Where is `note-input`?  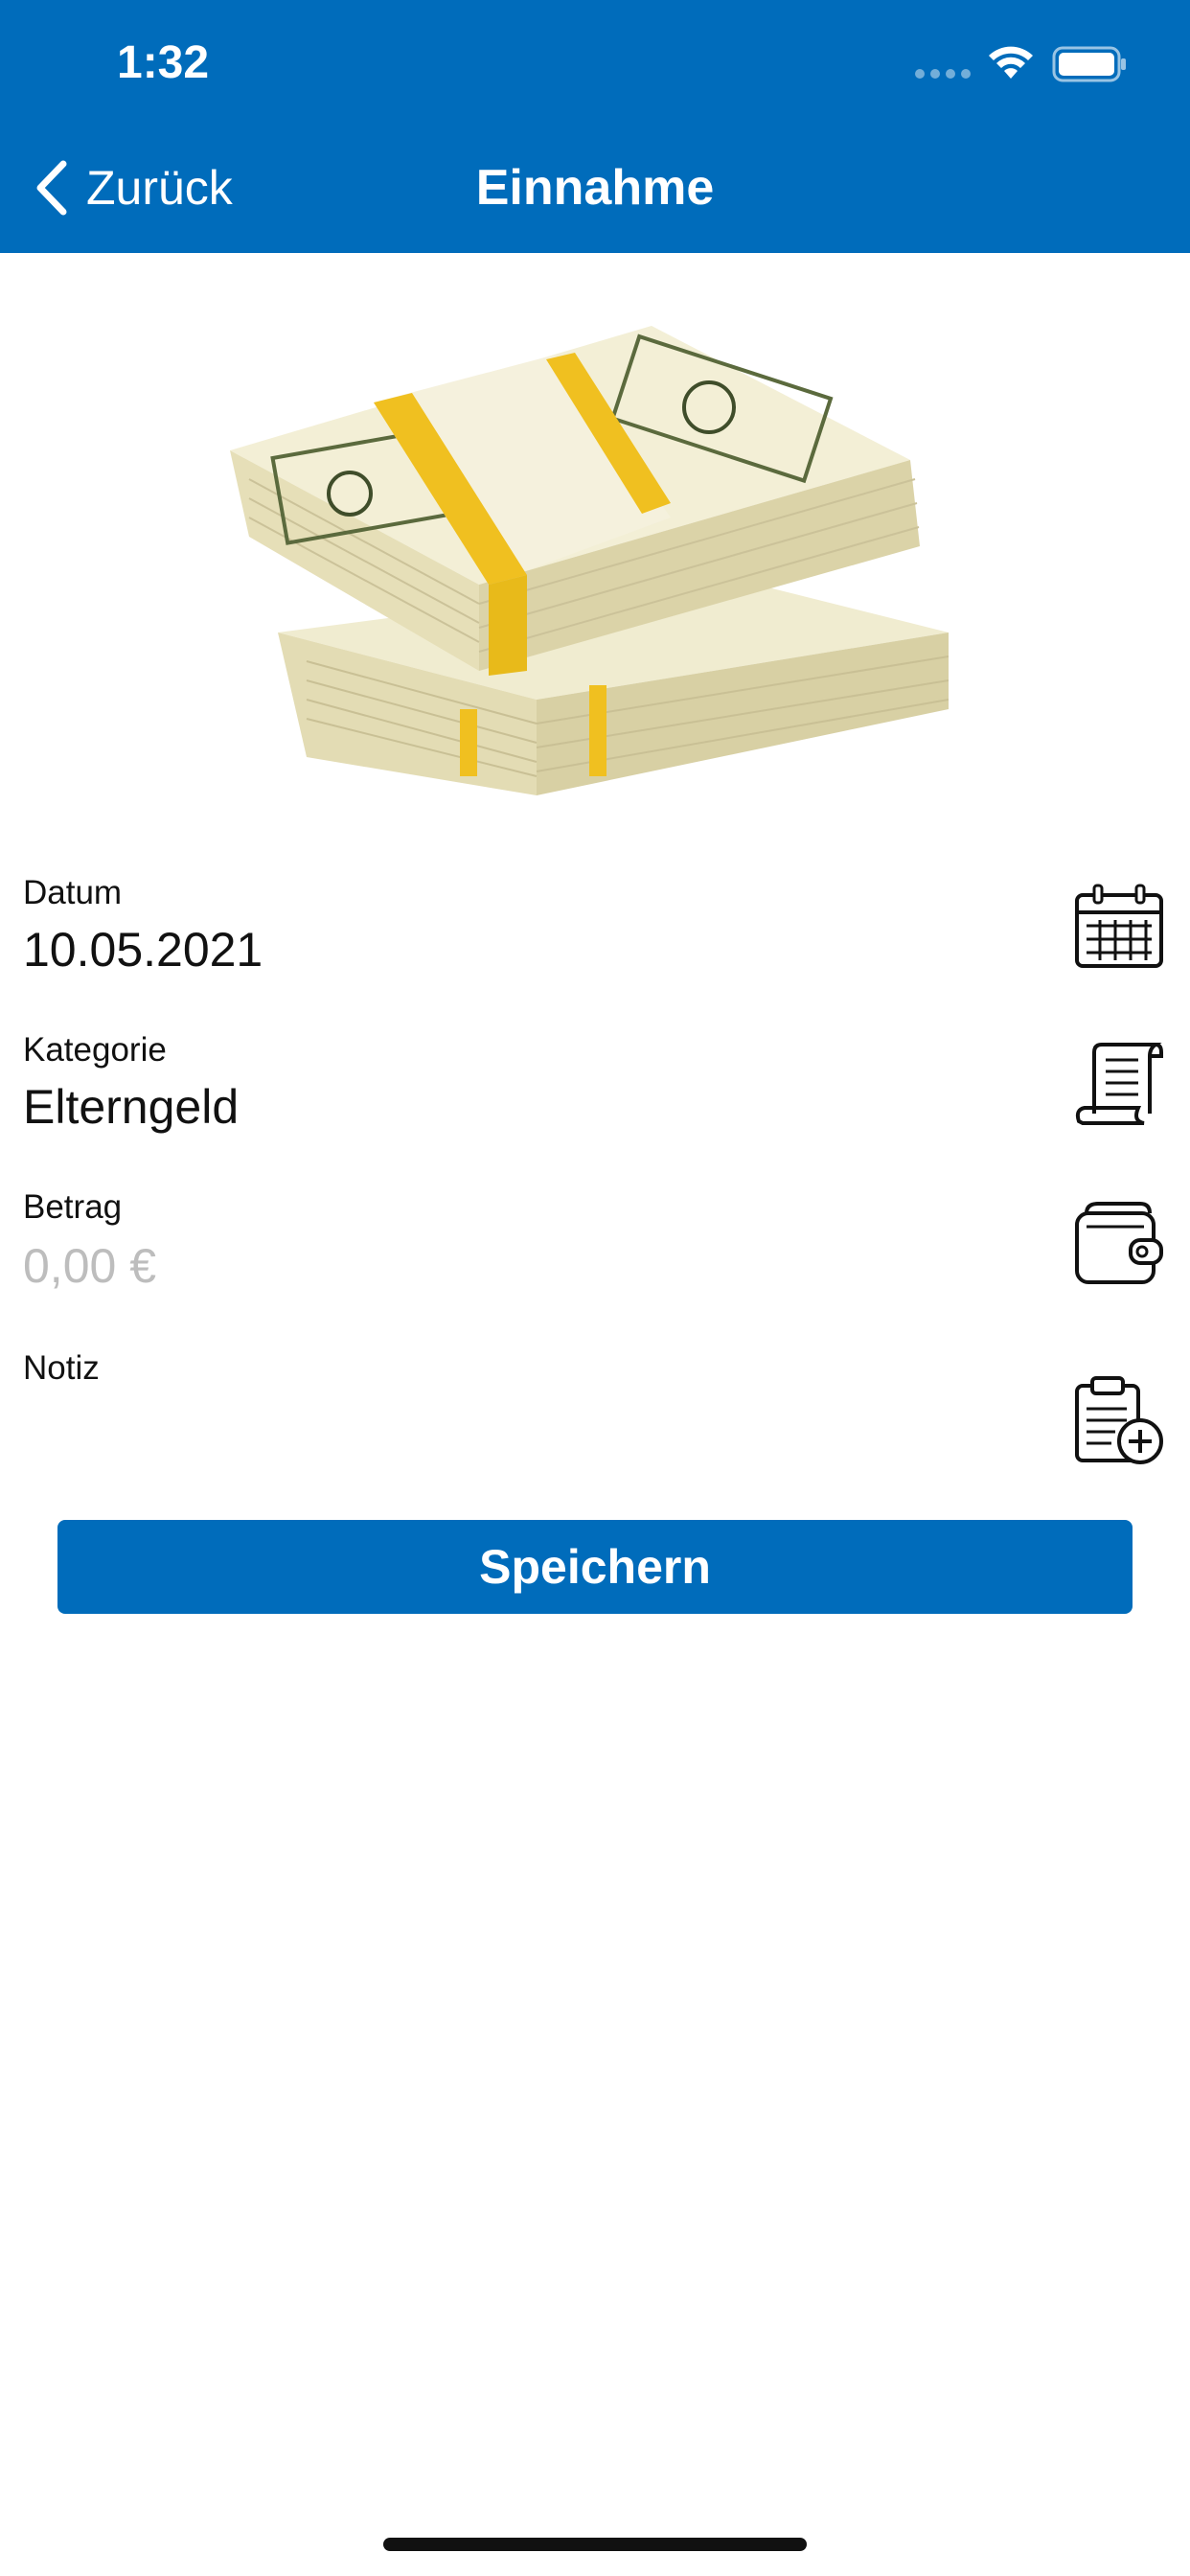 note-input is located at coordinates (526, 1426).